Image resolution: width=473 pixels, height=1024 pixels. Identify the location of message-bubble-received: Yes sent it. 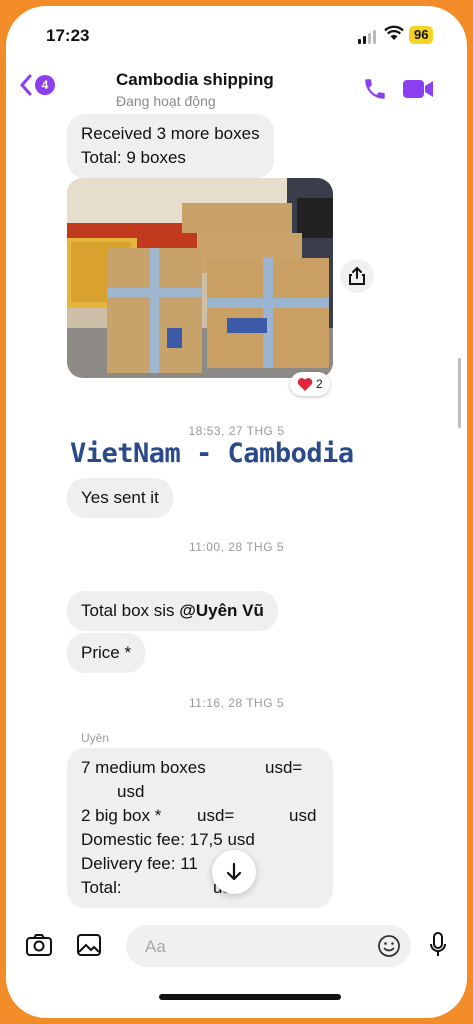
(120, 498).